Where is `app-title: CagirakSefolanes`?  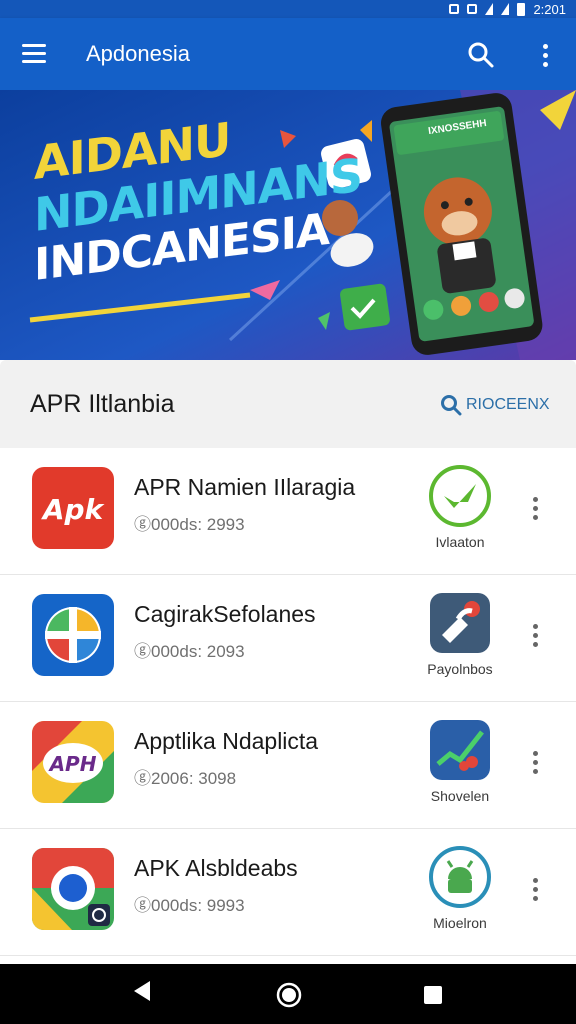
app-title: CagirakSefolanes is located at coordinates (225, 614).